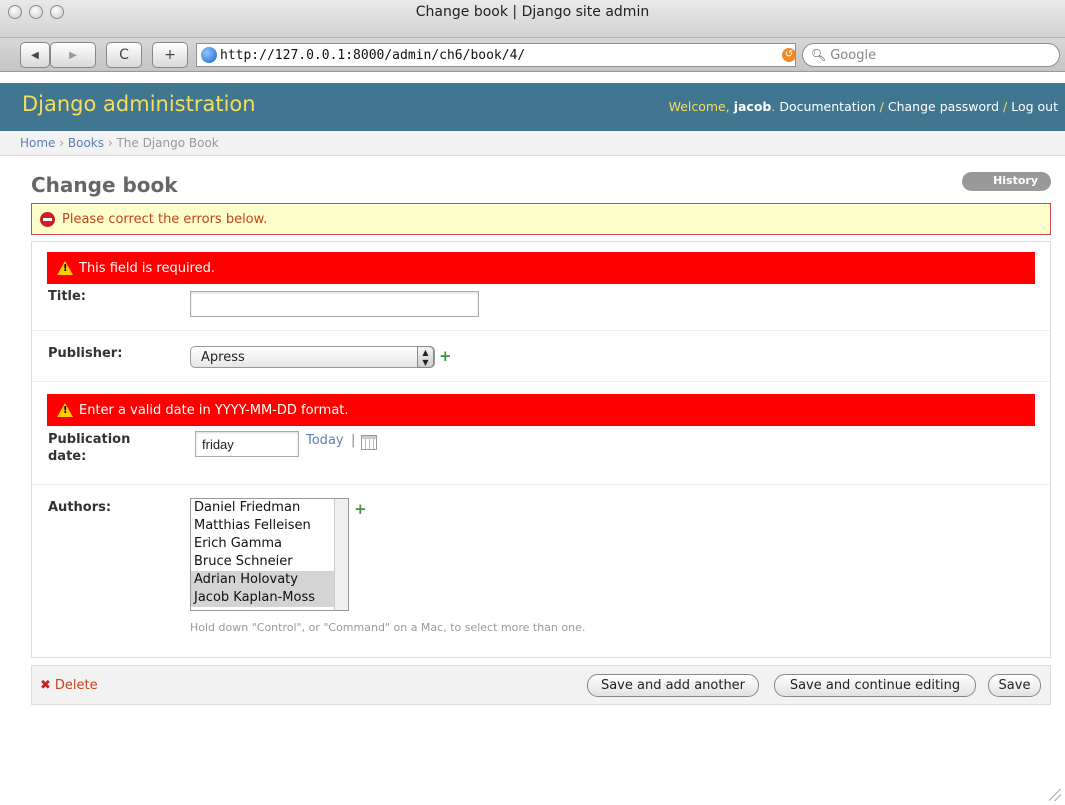 The width and height of the screenshot is (1065, 805). Describe the element at coordinates (67, 296) in the screenshot. I see `title-label: Title:` at that location.